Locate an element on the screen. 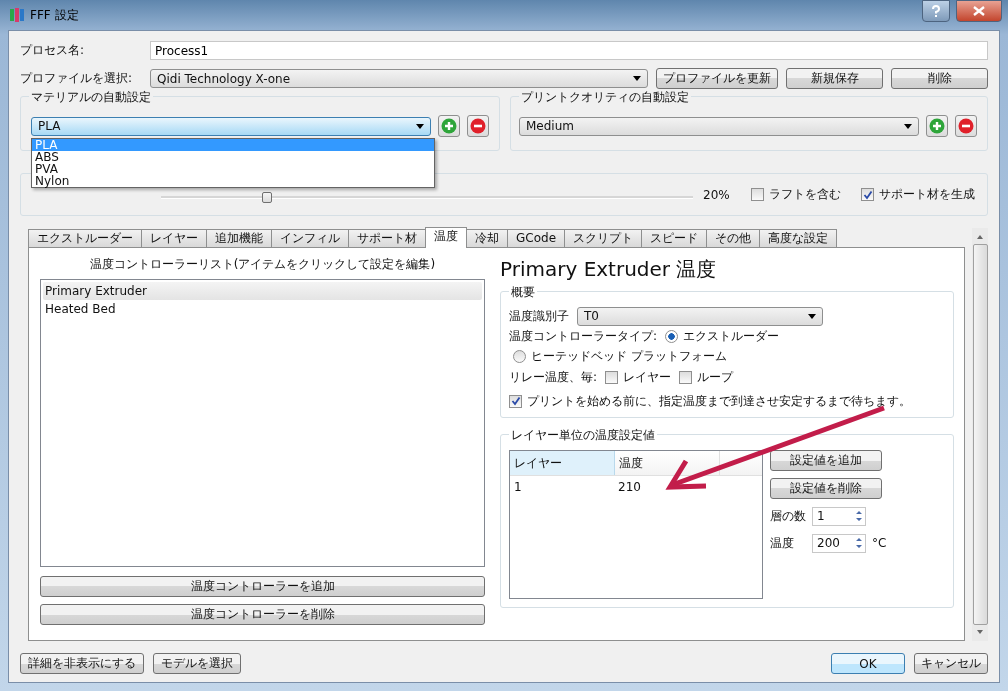 This screenshot has height=691, width=1008. tab: GCode is located at coordinates (536, 238).